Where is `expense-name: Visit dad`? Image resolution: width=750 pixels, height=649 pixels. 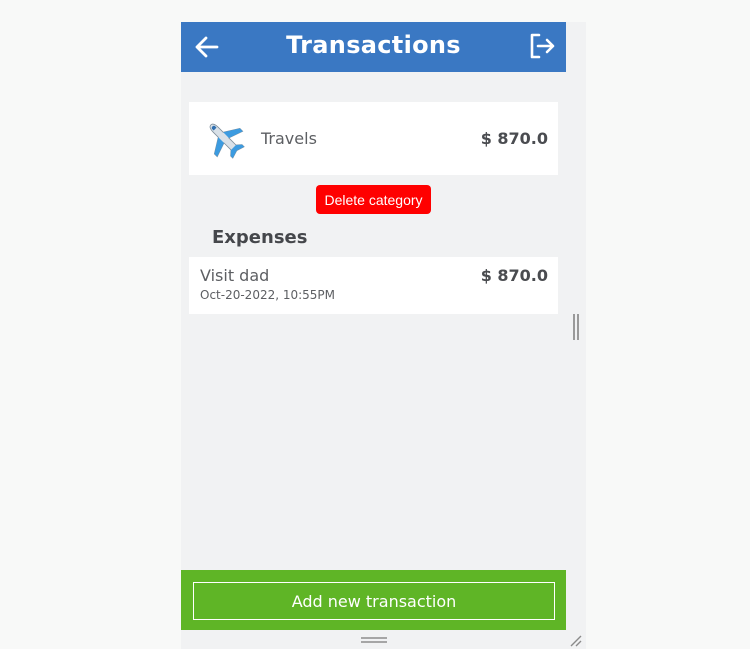
expense-name: Visit dad is located at coordinates (235, 275).